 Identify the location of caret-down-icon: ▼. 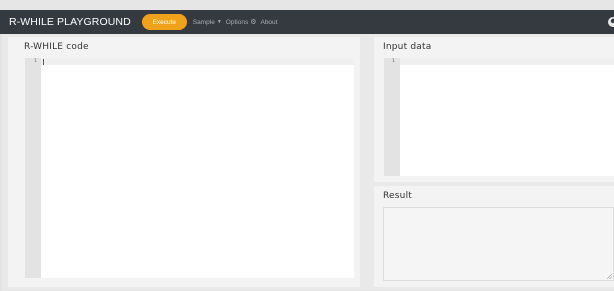
(219, 22).